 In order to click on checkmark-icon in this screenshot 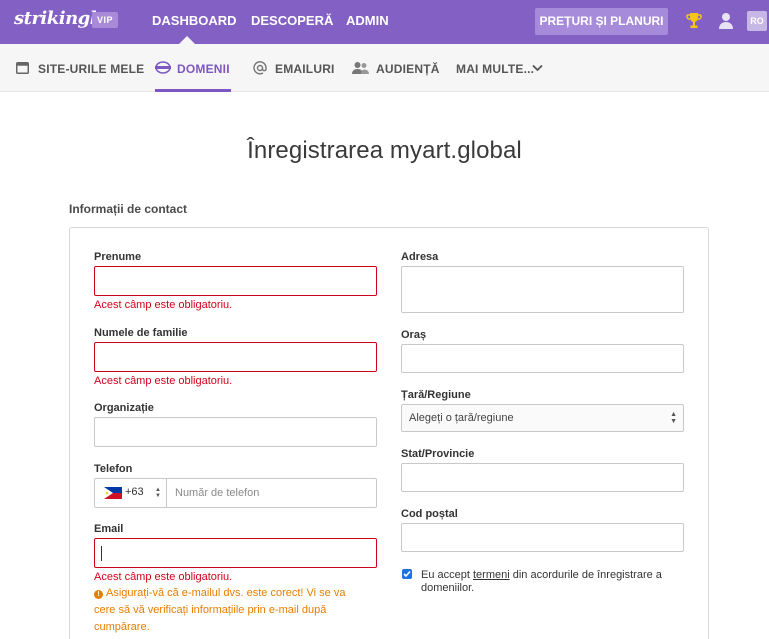, I will do `click(407, 574)`.